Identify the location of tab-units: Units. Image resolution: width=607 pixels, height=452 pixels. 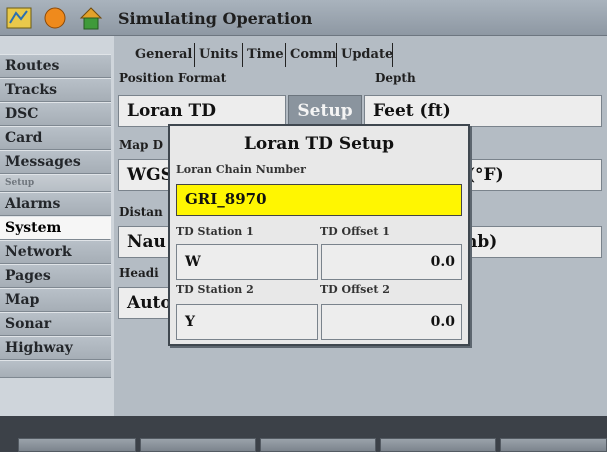
(219, 55).